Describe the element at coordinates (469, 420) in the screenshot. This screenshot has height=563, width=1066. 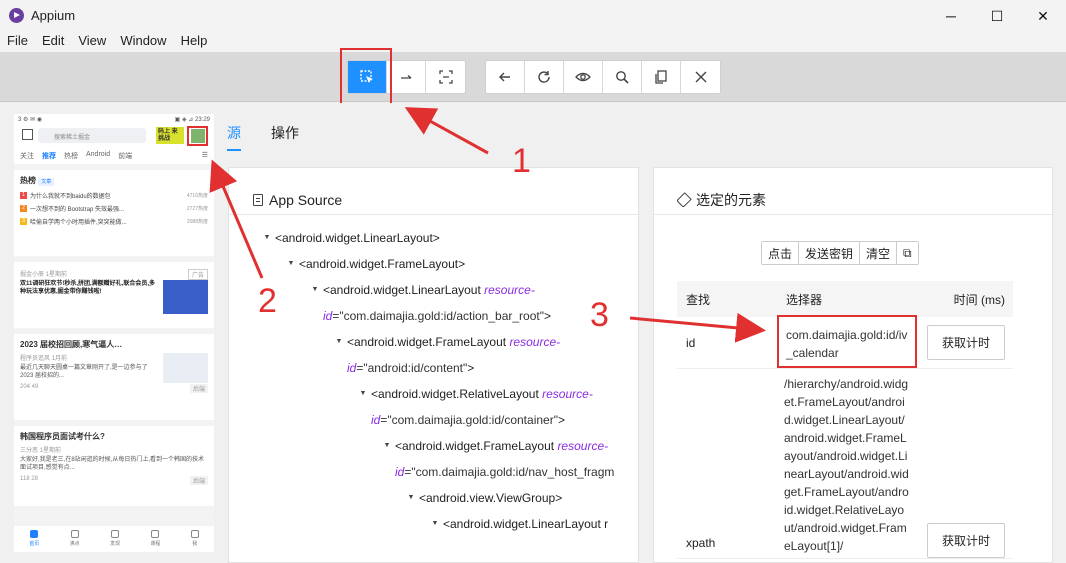
I see `tree-node-value: ="com.daimajia.gold:id/container"` at that location.